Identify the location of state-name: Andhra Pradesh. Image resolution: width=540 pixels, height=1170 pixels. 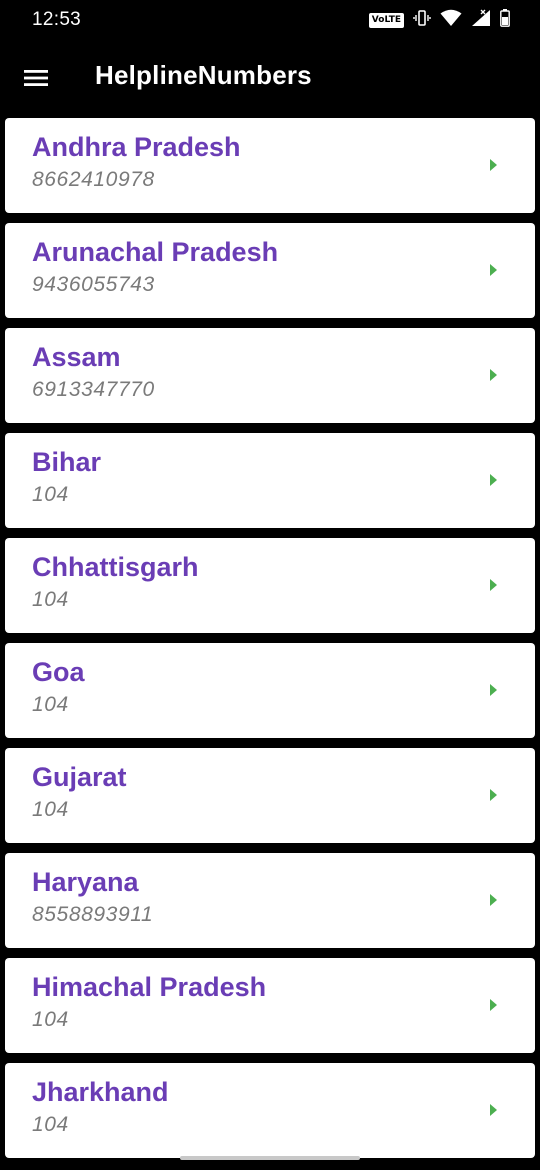
(136, 147).